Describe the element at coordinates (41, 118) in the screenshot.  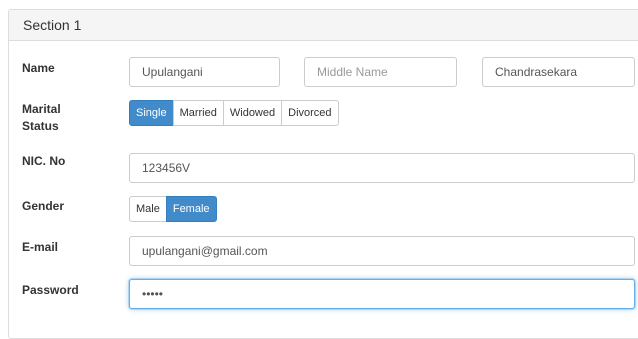
I see `marital-status-label: Marital Status` at that location.